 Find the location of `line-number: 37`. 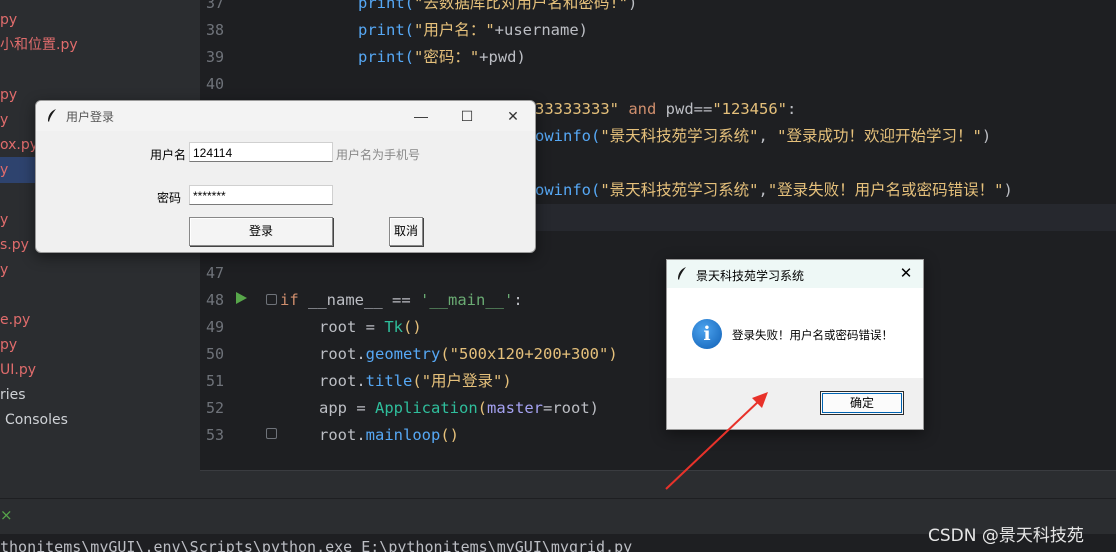

line-number: 37 is located at coordinates (214, 6).